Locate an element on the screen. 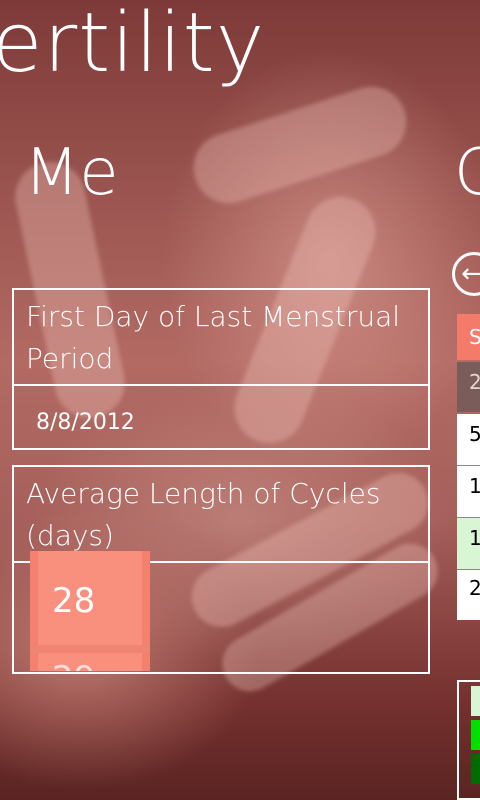 The image size is (480, 800). pivot-header-next: C is located at coordinates (467, 173).